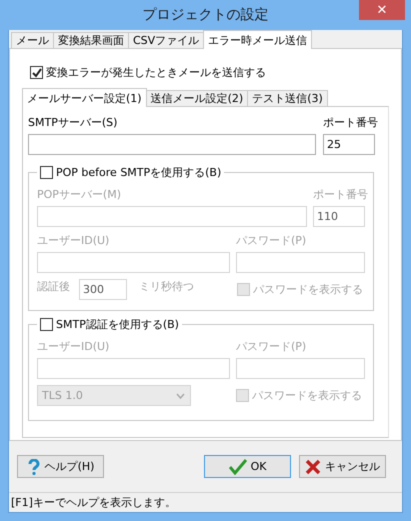  I want to click on wait-suffix-label: ミリ秒待つ, so click(167, 286).